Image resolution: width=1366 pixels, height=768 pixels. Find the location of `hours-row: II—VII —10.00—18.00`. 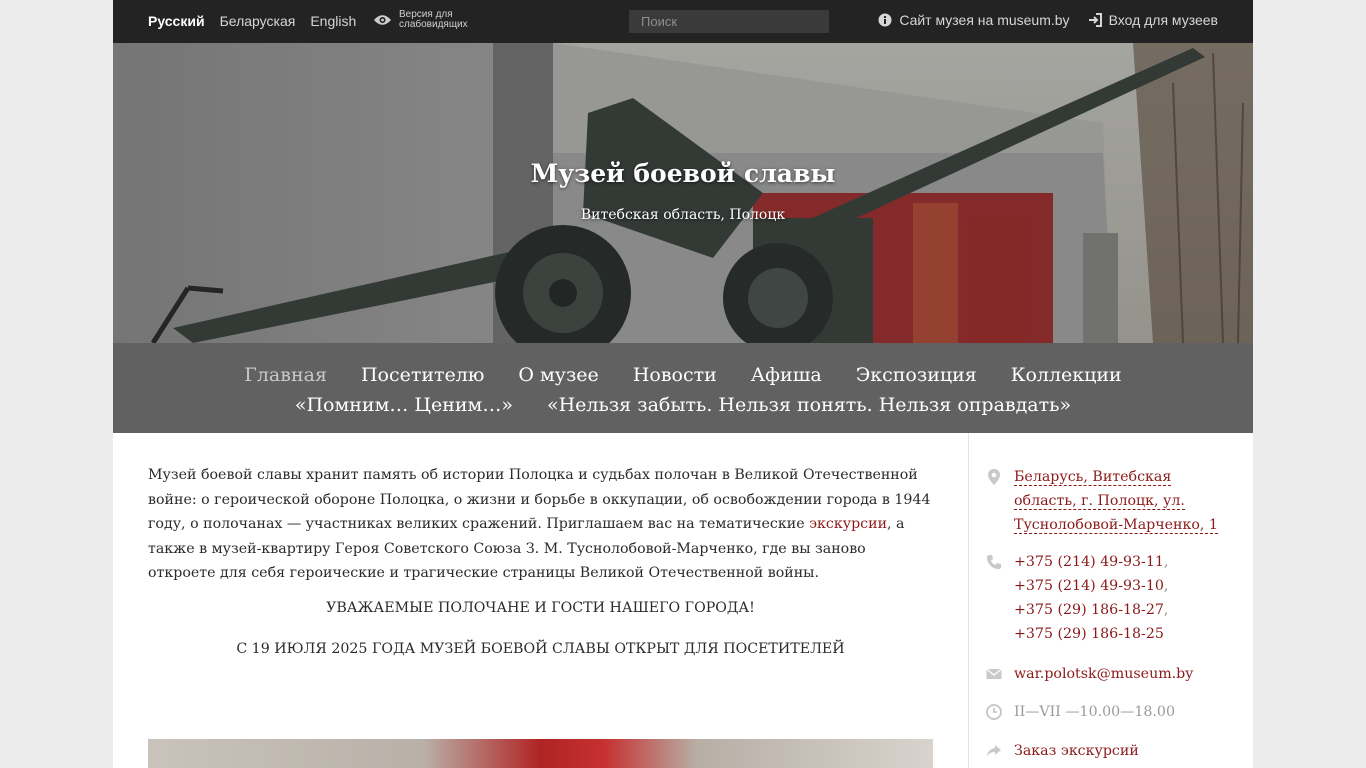

hours-row: II—VII —10.00—18.00 is located at coordinates (1080, 714).